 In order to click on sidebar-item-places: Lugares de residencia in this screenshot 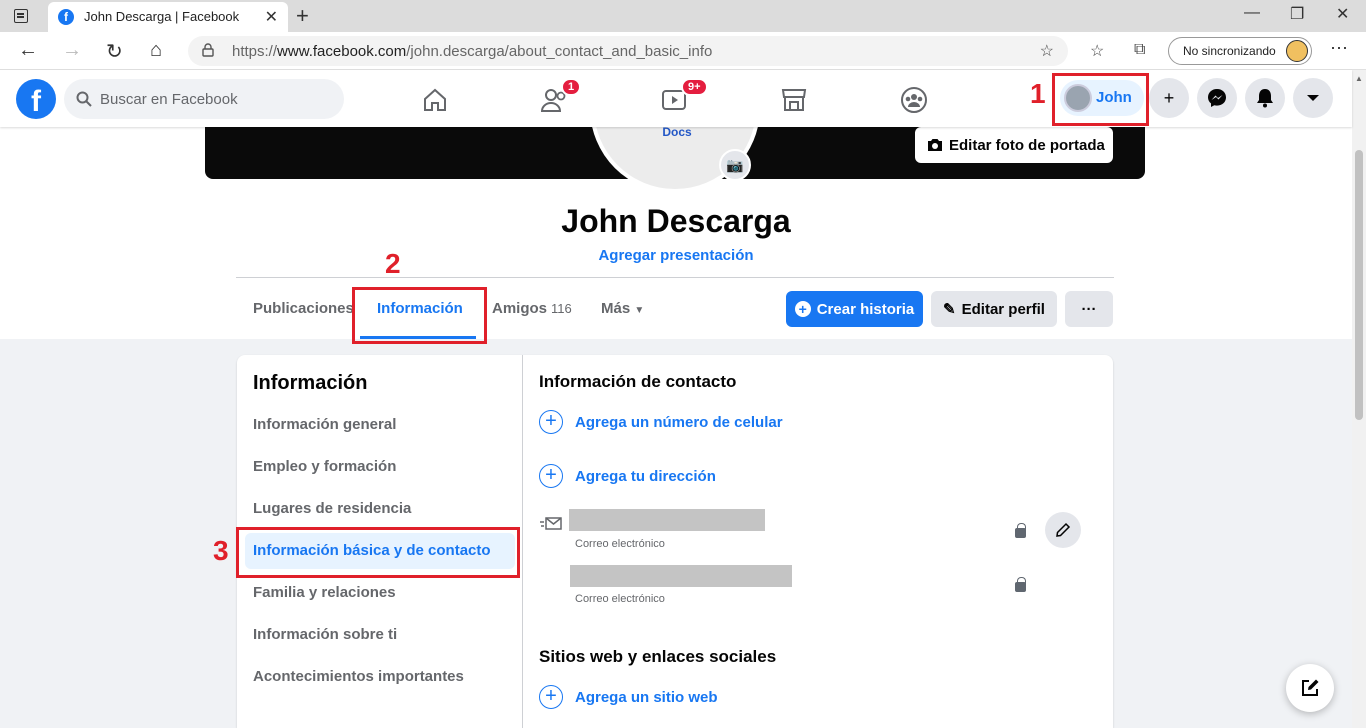, I will do `click(380, 509)`.